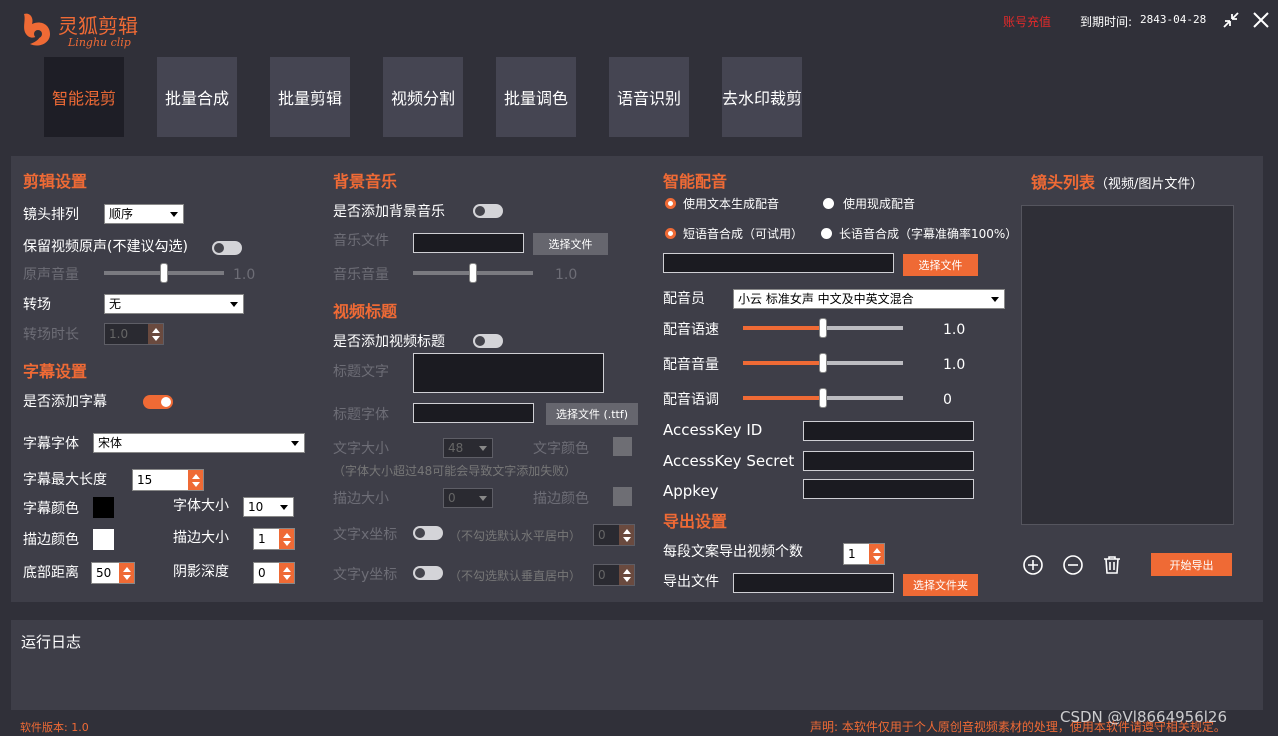 The width and height of the screenshot is (1278, 736). What do you see at coordinates (310, 97) in the screenshot?
I see `tab-3: 批量剪辑` at bounding box center [310, 97].